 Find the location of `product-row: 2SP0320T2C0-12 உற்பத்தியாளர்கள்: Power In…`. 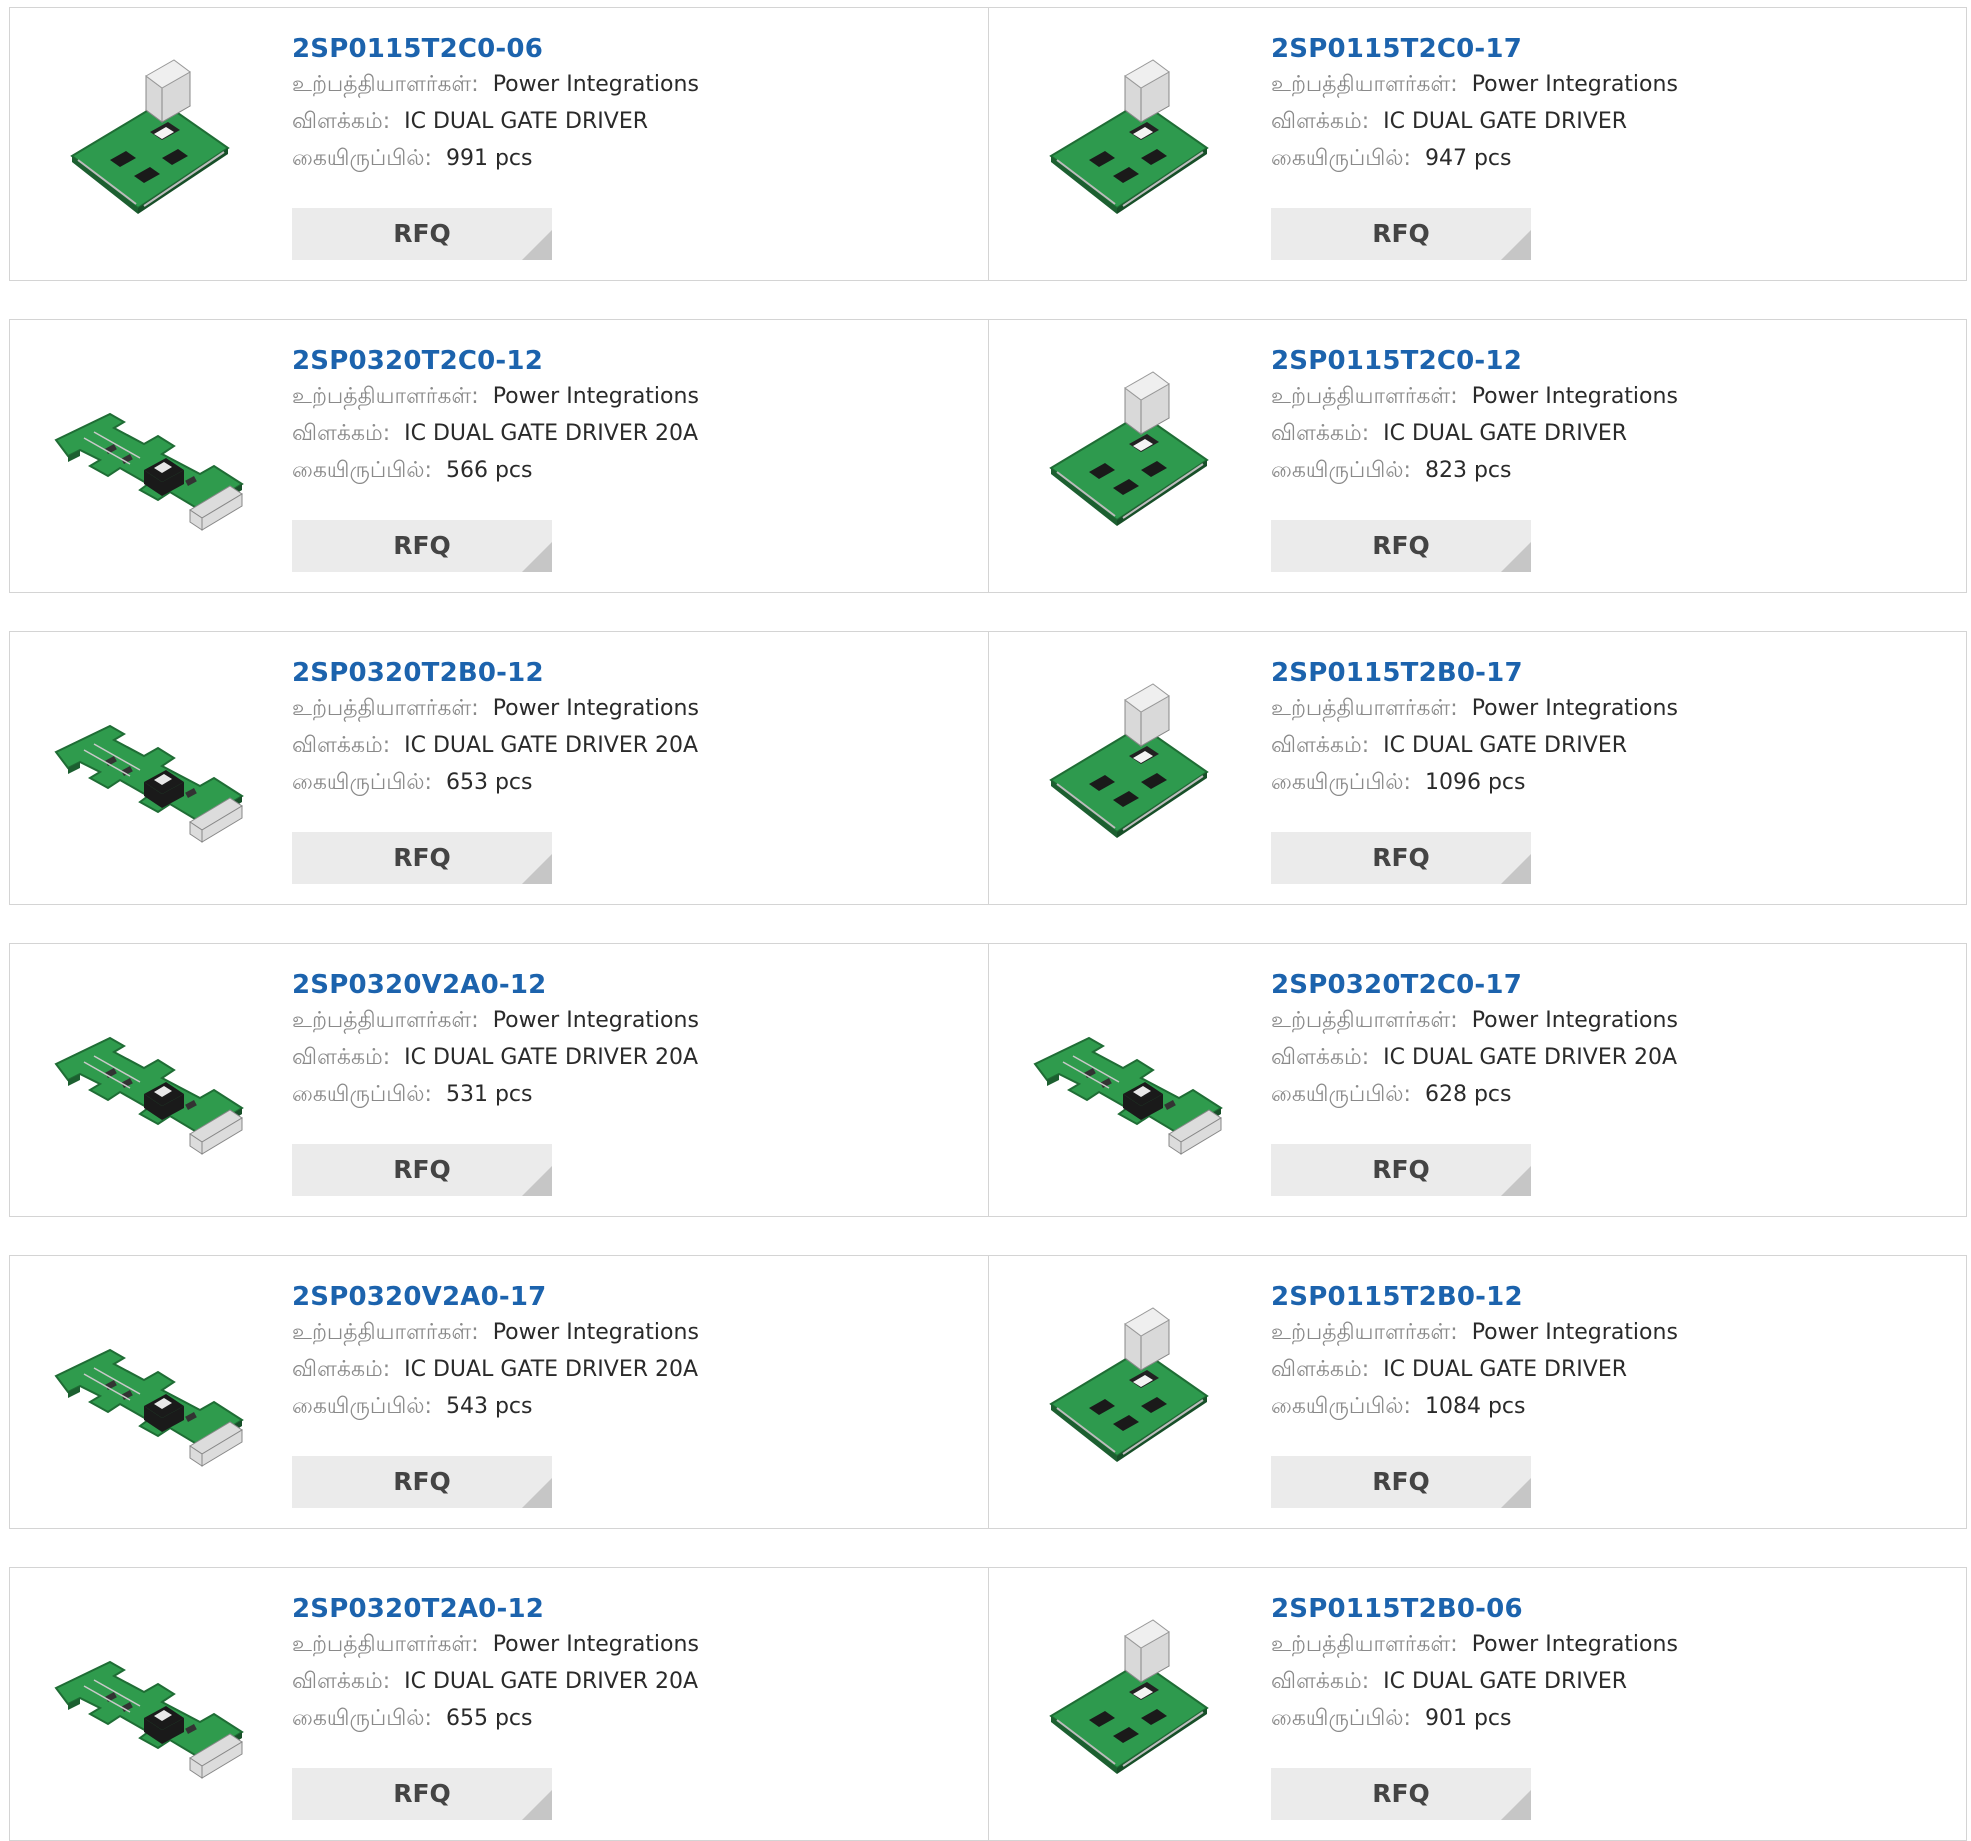

product-row: 2SP0320T2C0-12 உற்பத்தியாளர்கள்: Power In… is located at coordinates (988, 456).